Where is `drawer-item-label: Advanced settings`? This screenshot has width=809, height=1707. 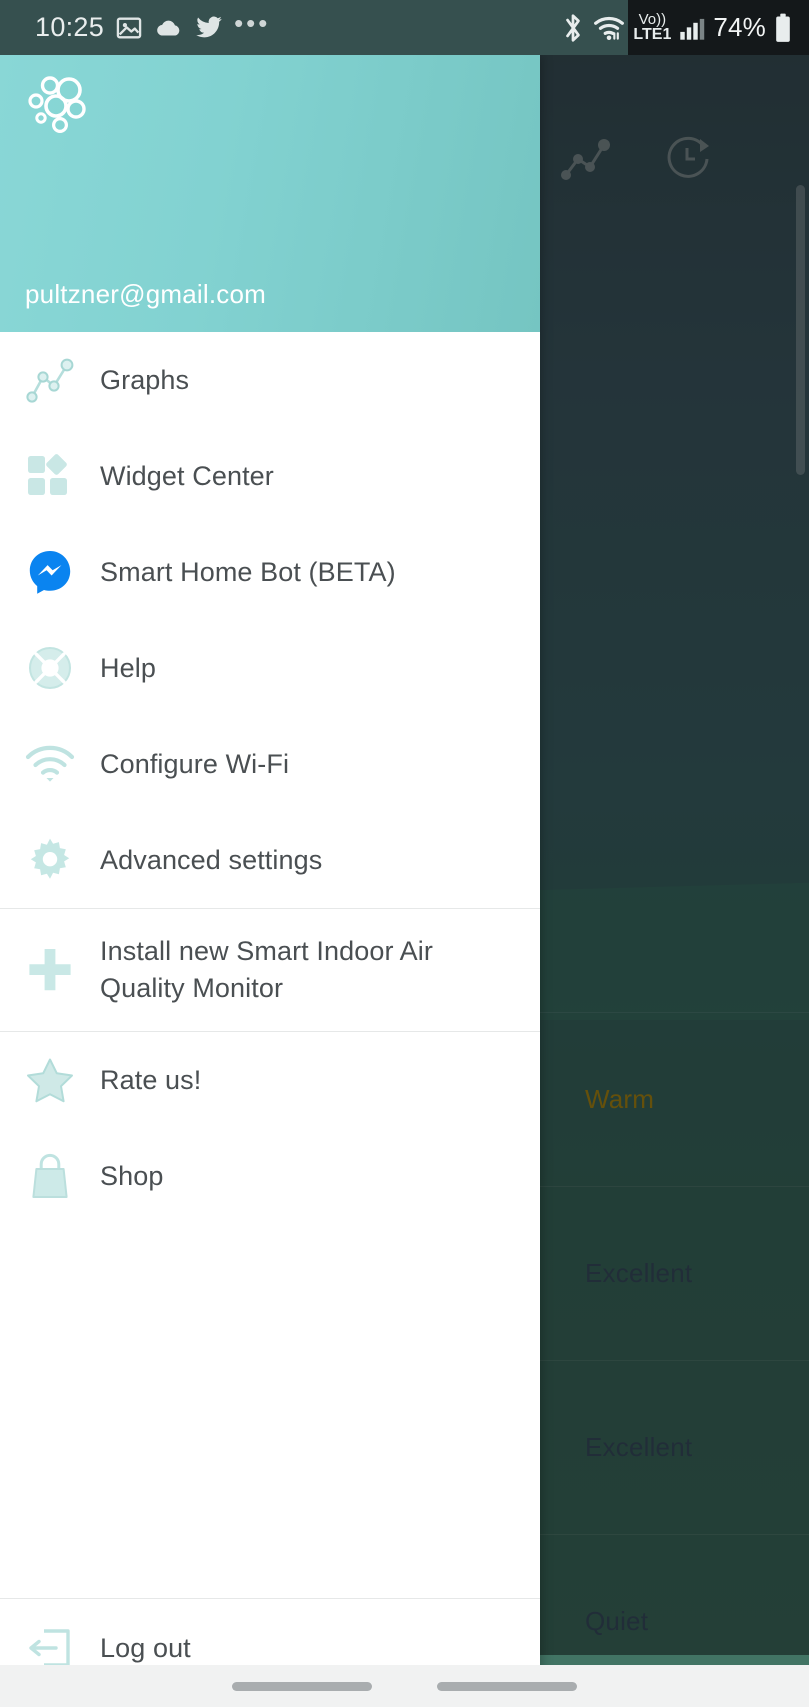 drawer-item-label: Advanced settings is located at coordinates (211, 859).